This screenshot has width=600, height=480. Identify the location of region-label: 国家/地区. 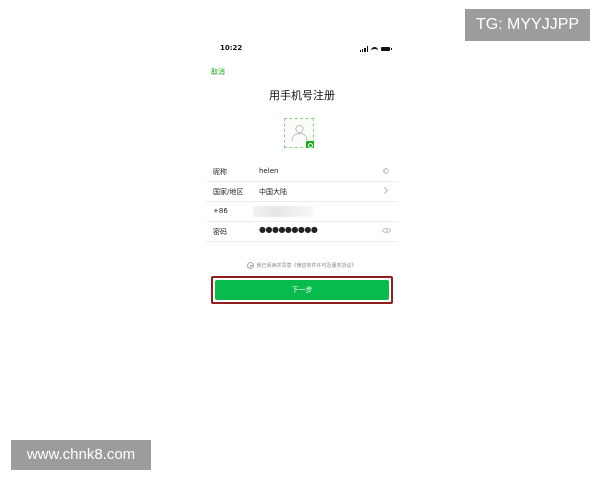
(228, 192).